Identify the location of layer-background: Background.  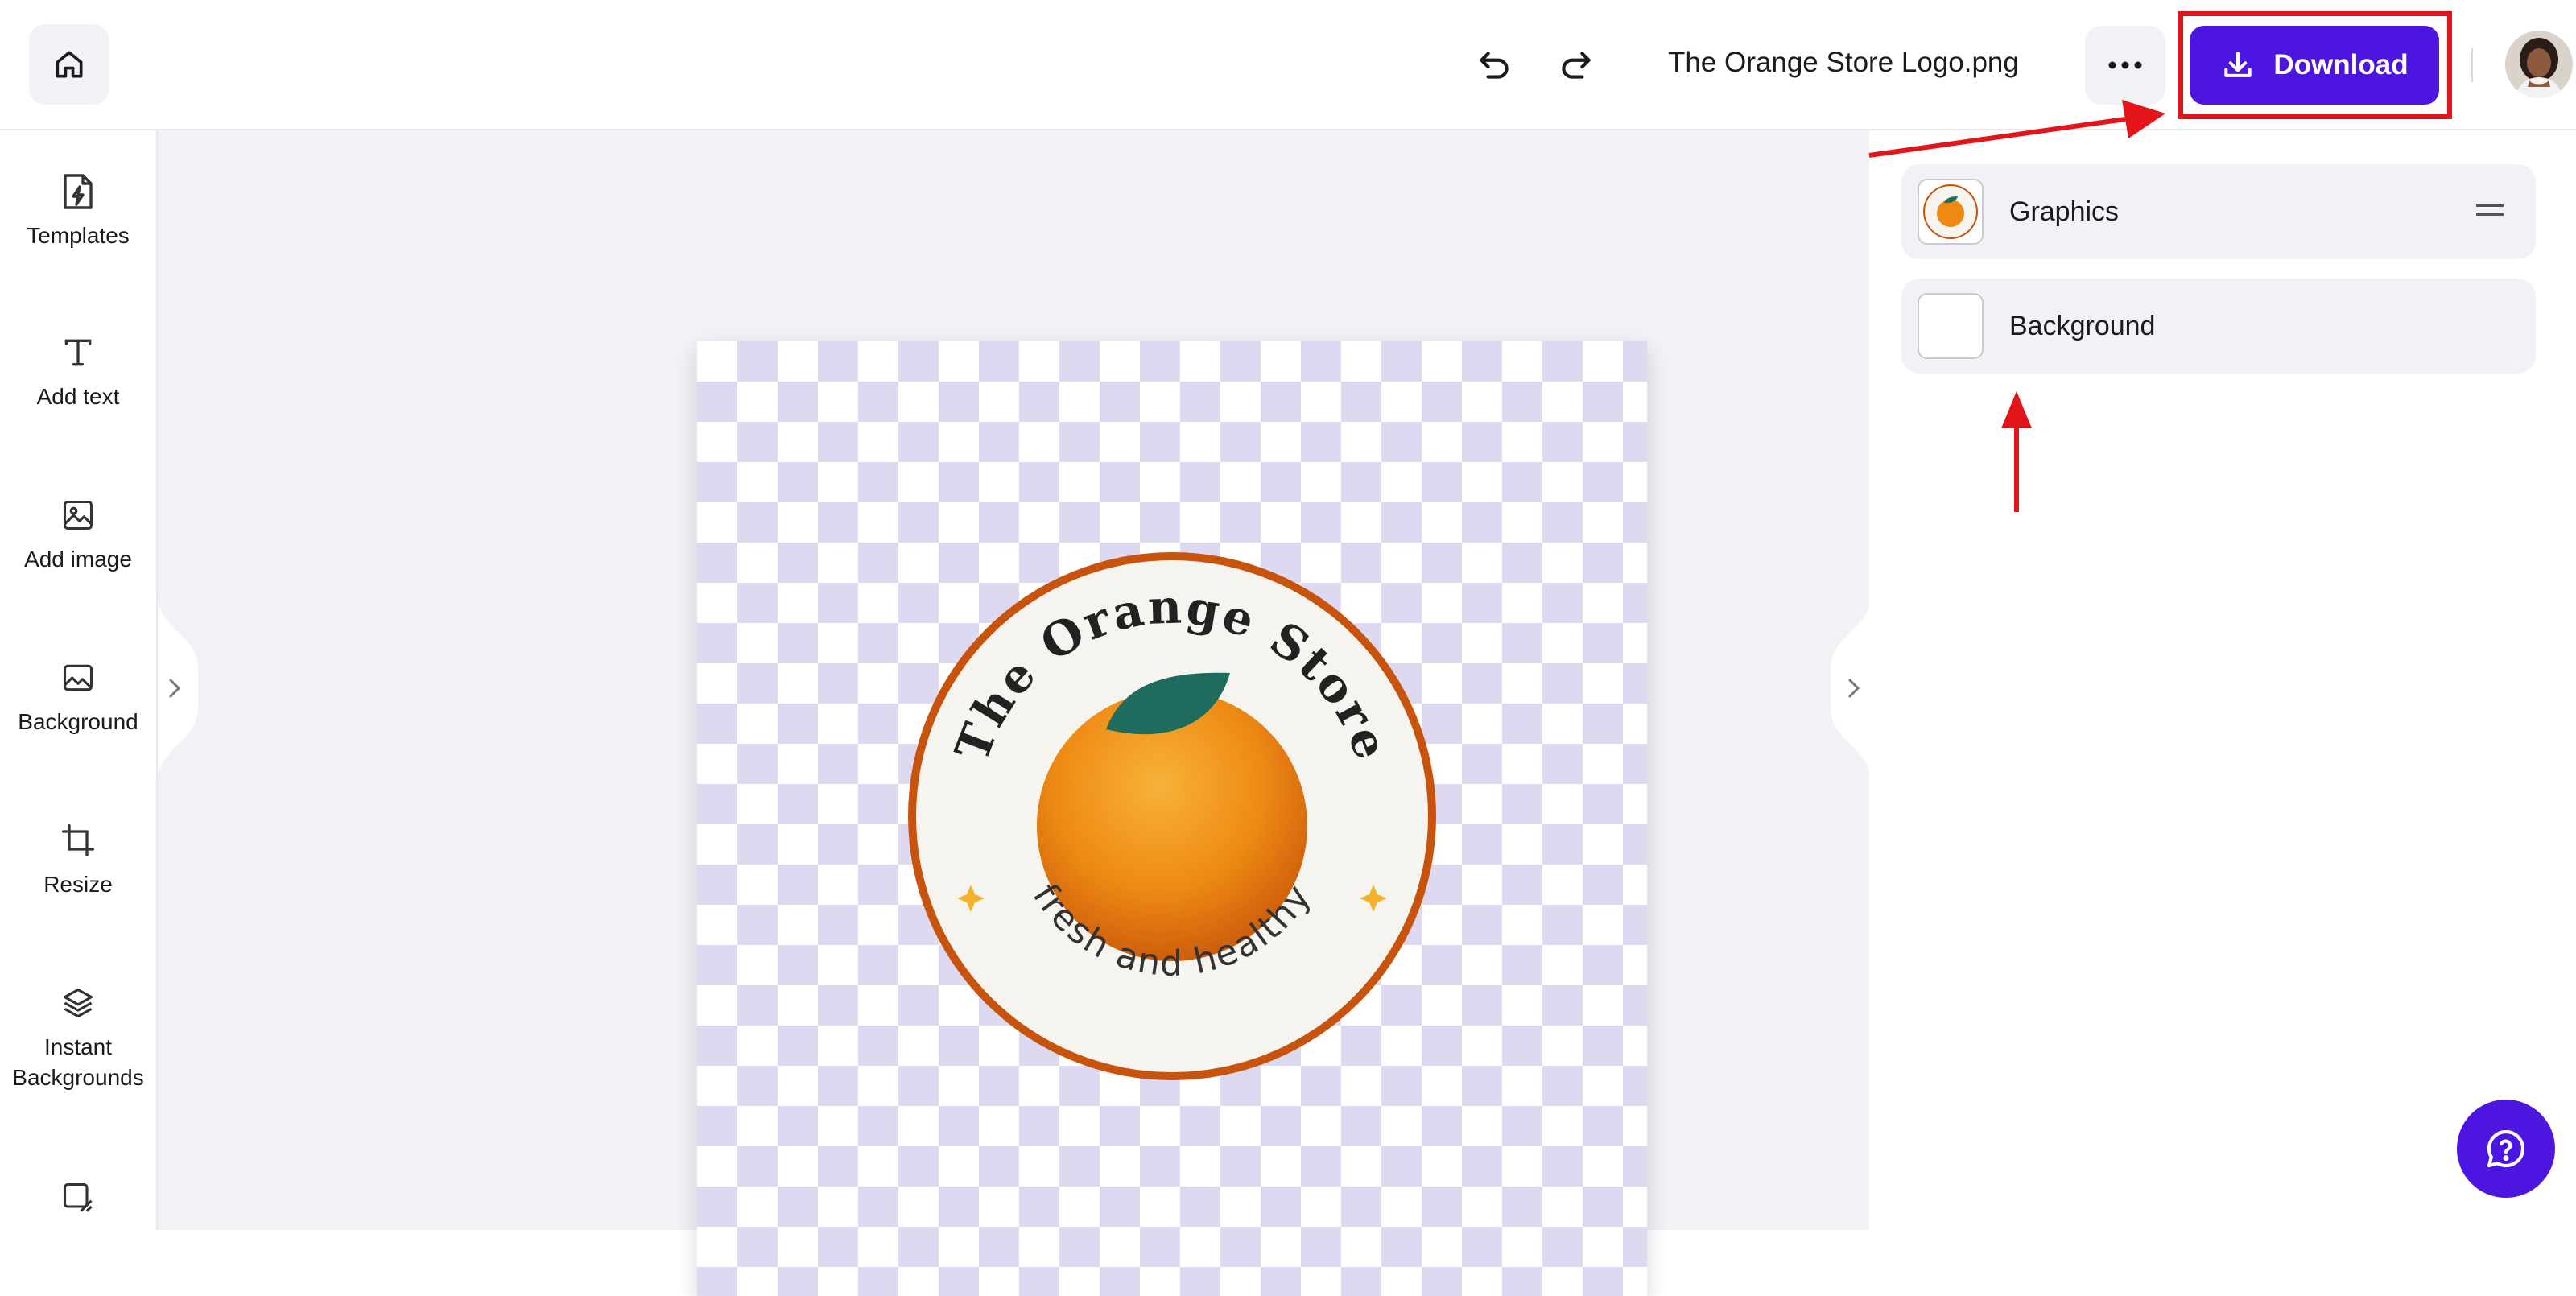
(2218, 327).